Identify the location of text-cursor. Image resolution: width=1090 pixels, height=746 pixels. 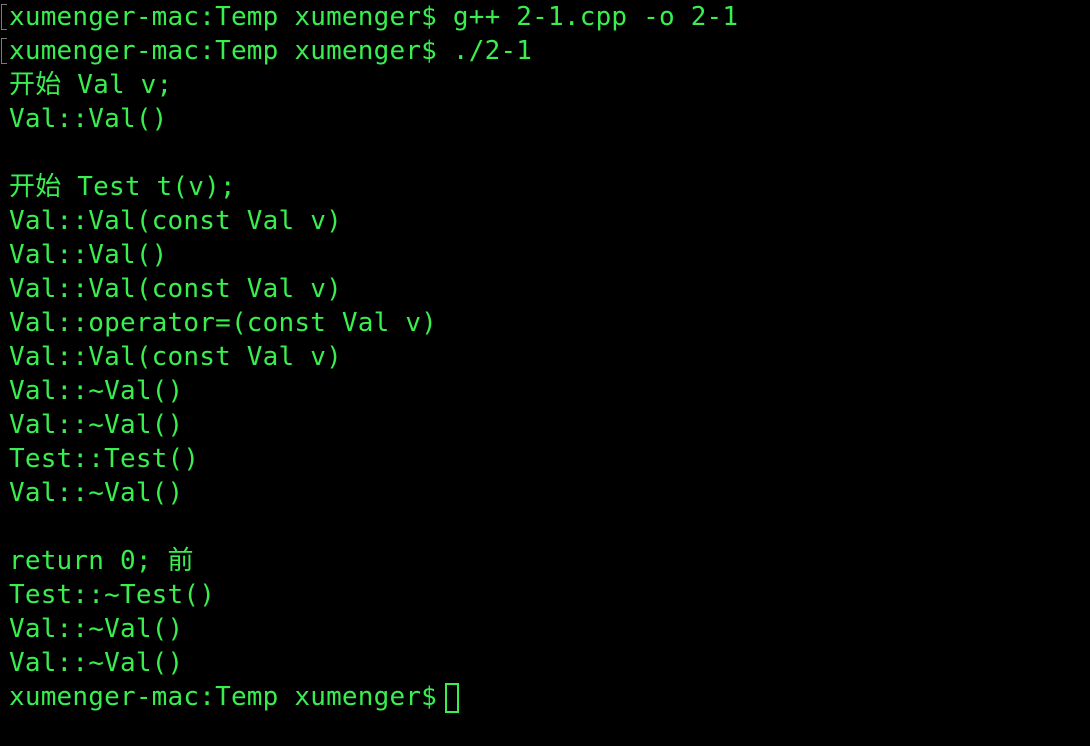
(452, 698).